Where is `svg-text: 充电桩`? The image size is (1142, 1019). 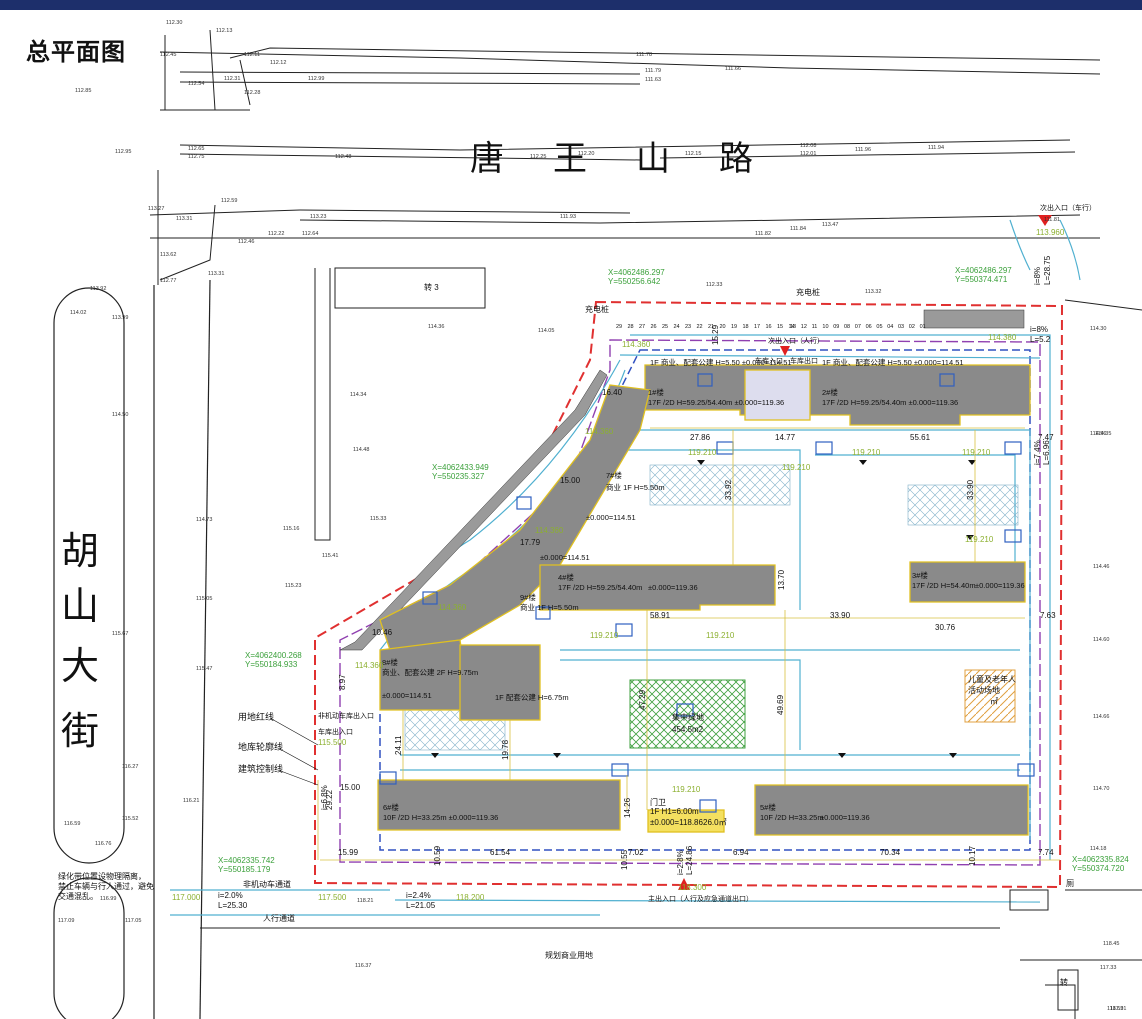
svg-text: 充电桩 is located at coordinates (597, 309).